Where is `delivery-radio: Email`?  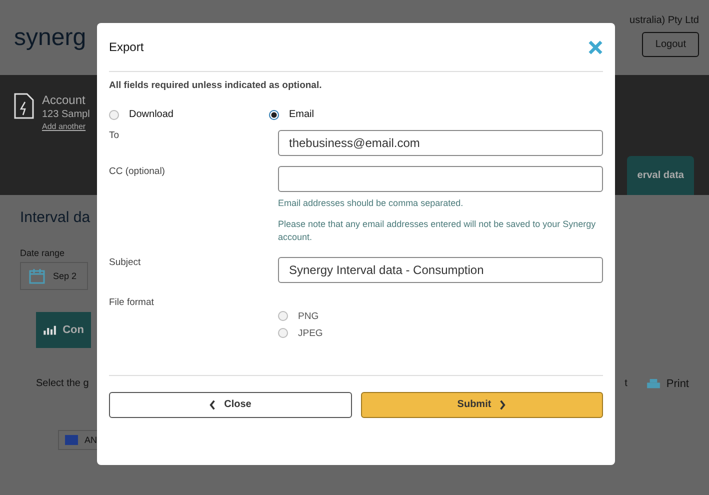
delivery-radio: Email is located at coordinates (349, 114).